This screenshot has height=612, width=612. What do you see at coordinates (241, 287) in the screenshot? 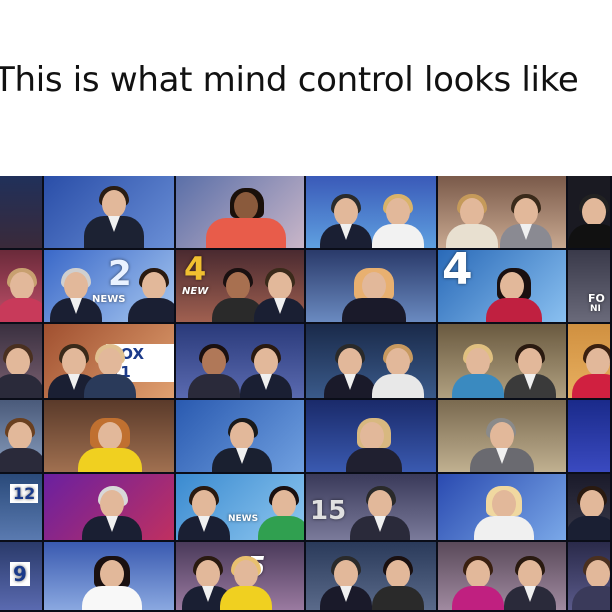
I see `mosaic-tile: 4 NEW` at bounding box center [241, 287].